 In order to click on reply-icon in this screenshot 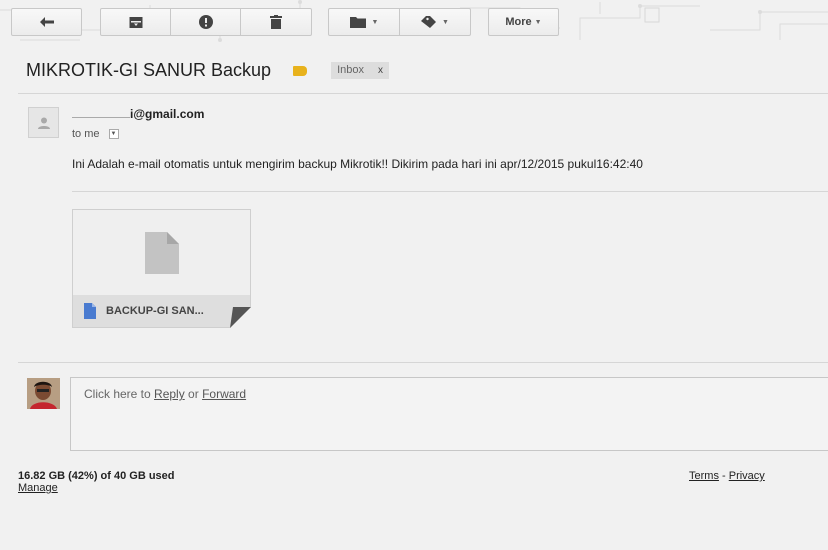, I will do `click(46, 22)`.